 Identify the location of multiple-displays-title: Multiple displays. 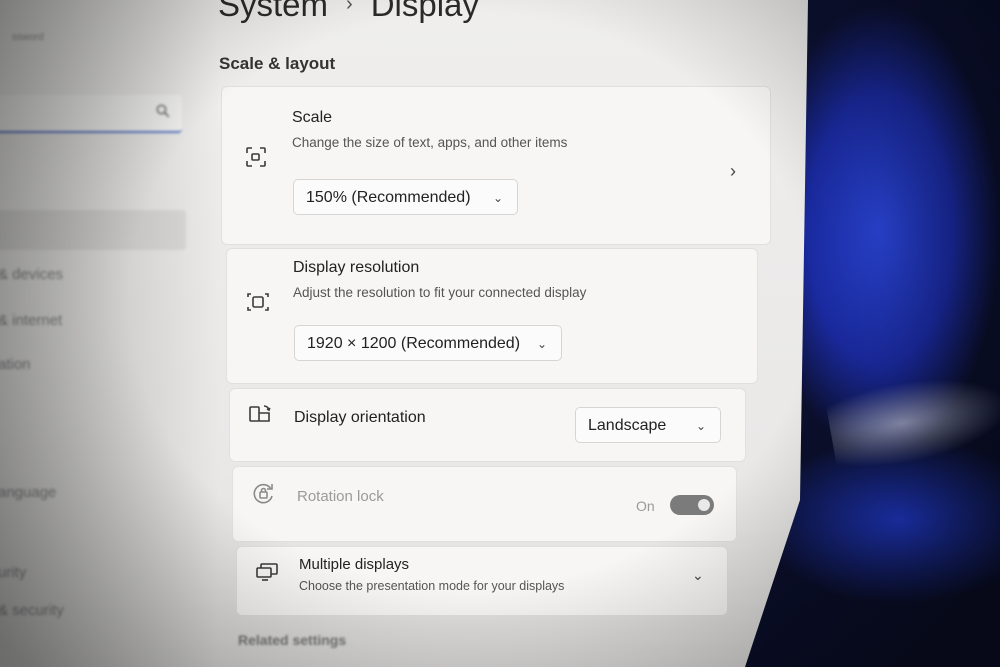
(354, 564).